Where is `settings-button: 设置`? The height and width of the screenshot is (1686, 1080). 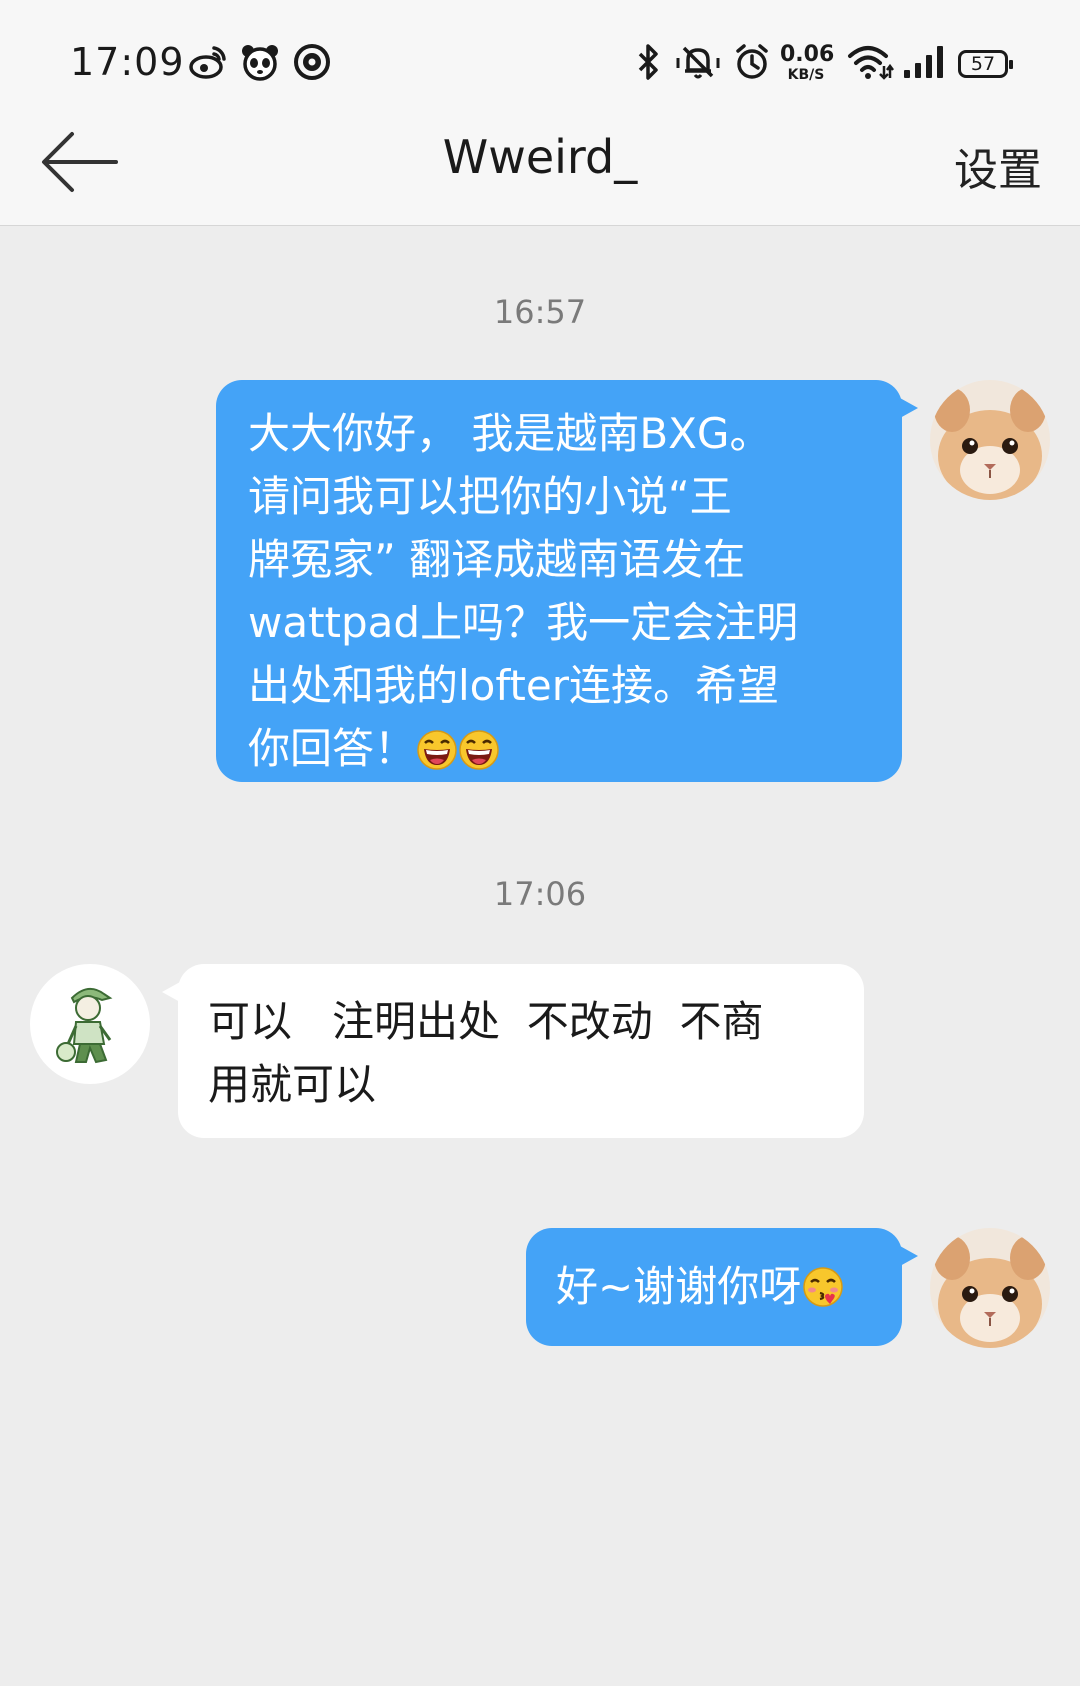
settings-button: 设置 is located at coordinates (998, 166).